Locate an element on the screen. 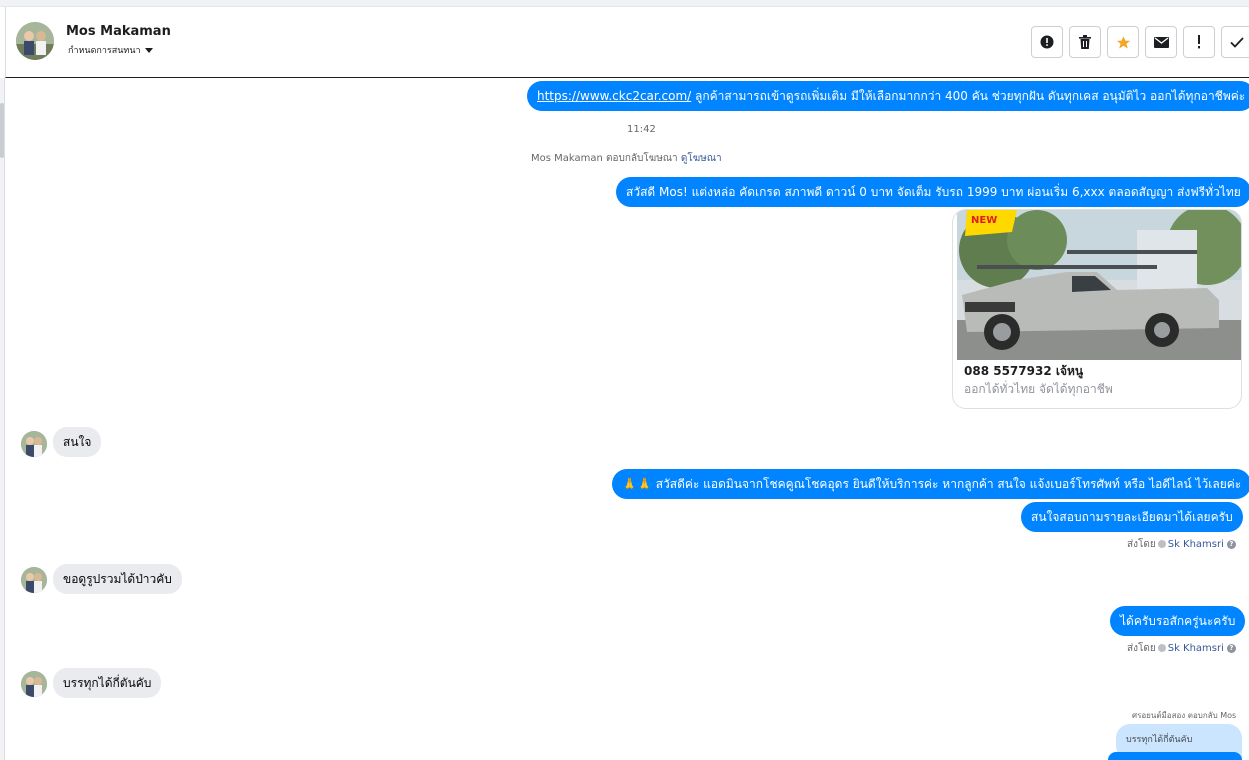 The width and height of the screenshot is (1249, 760). ad-reply-notice: Mos Makaman ตอบกลับโฆษณา ดูโฆษณา is located at coordinates (626, 158).